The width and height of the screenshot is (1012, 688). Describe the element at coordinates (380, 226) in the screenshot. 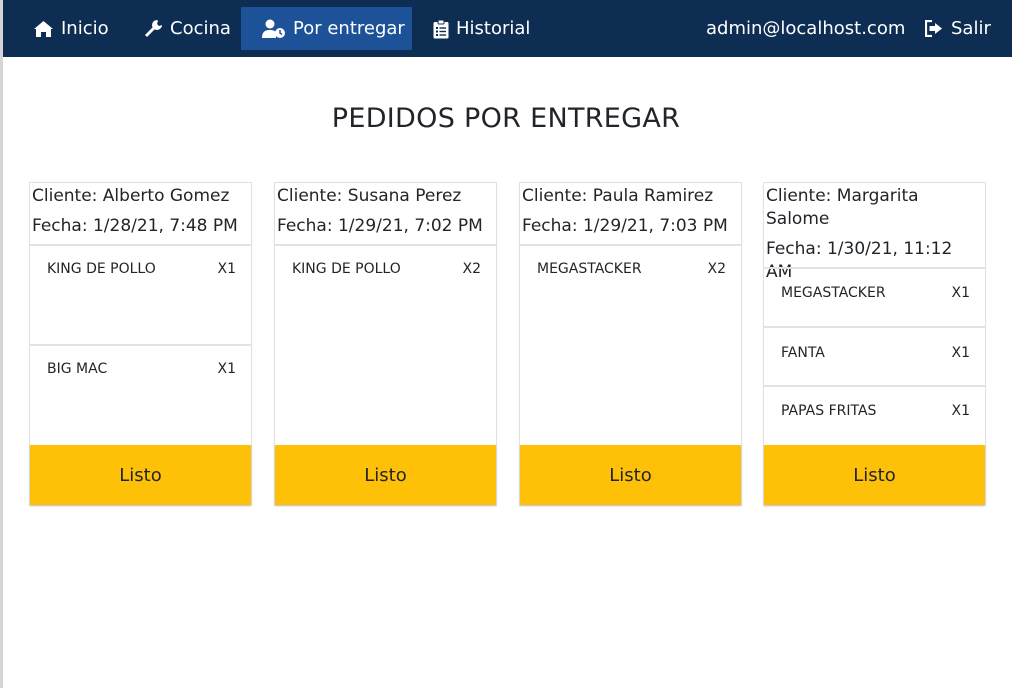

I see `order-date: Fecha: 1/29/21, 7:02 PM` at that location.